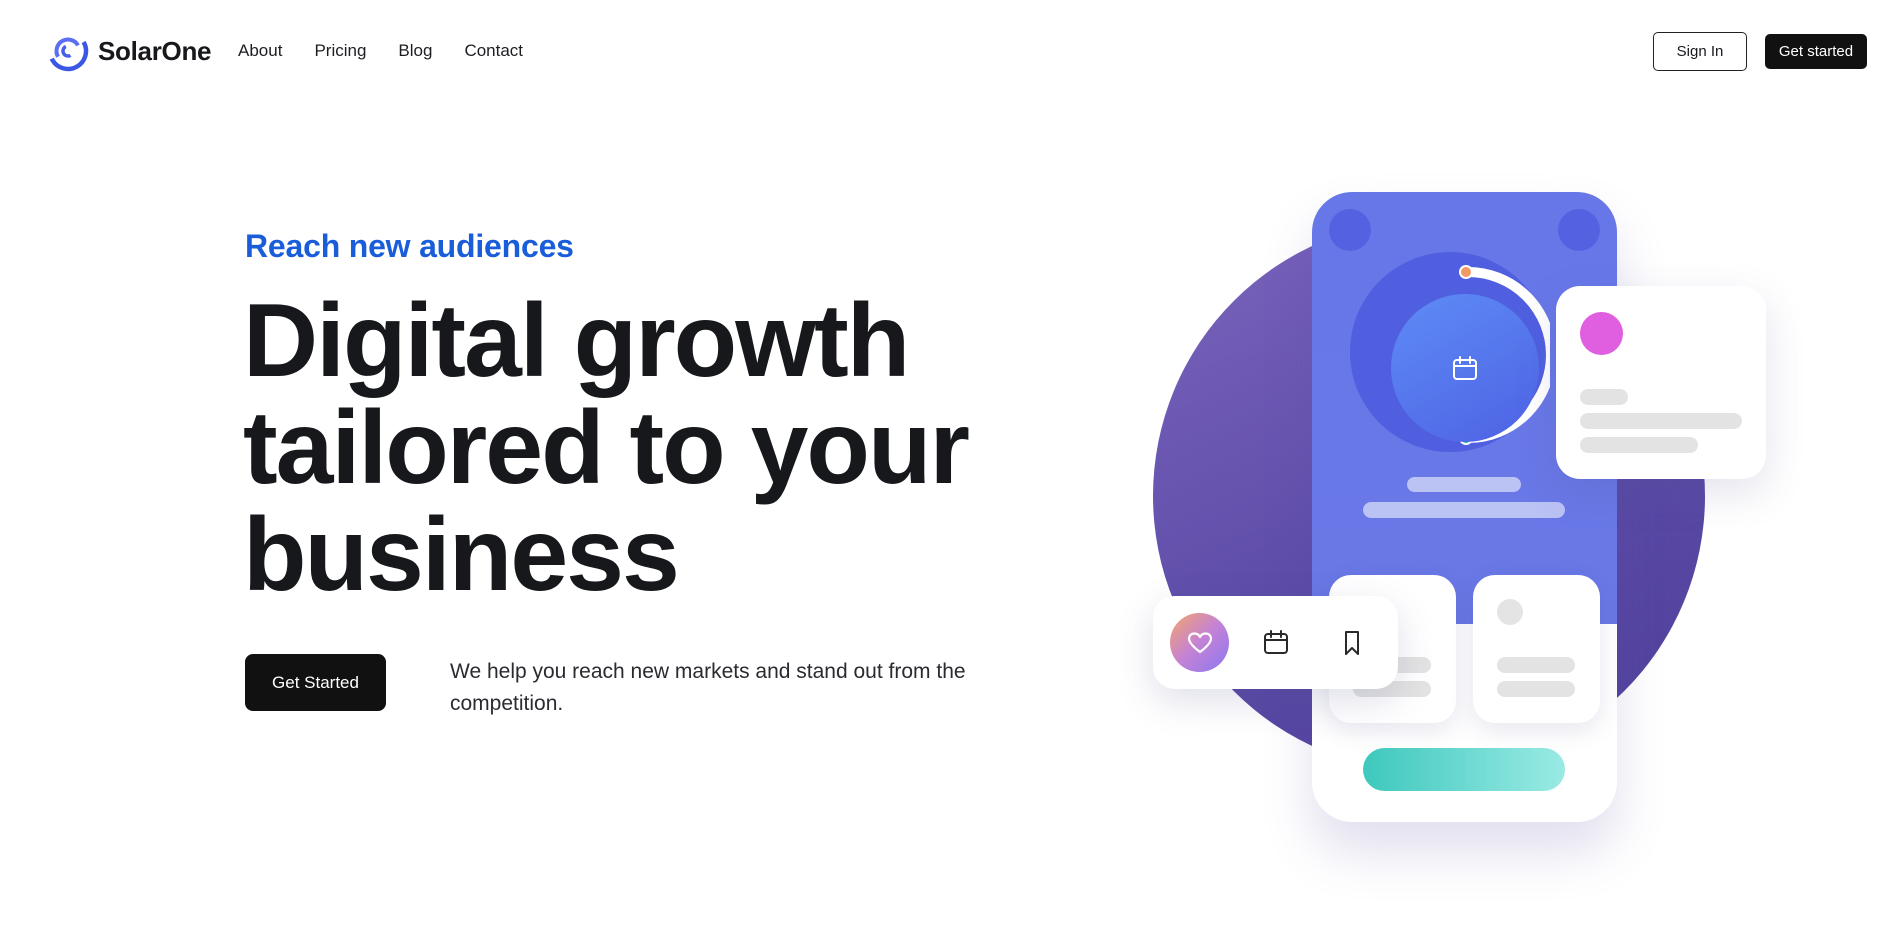 This screenshot has width=1903, height=927. Describe the element at coordinates (1352, 643) in the screenshot. I see `bookmark-icon` at that location.